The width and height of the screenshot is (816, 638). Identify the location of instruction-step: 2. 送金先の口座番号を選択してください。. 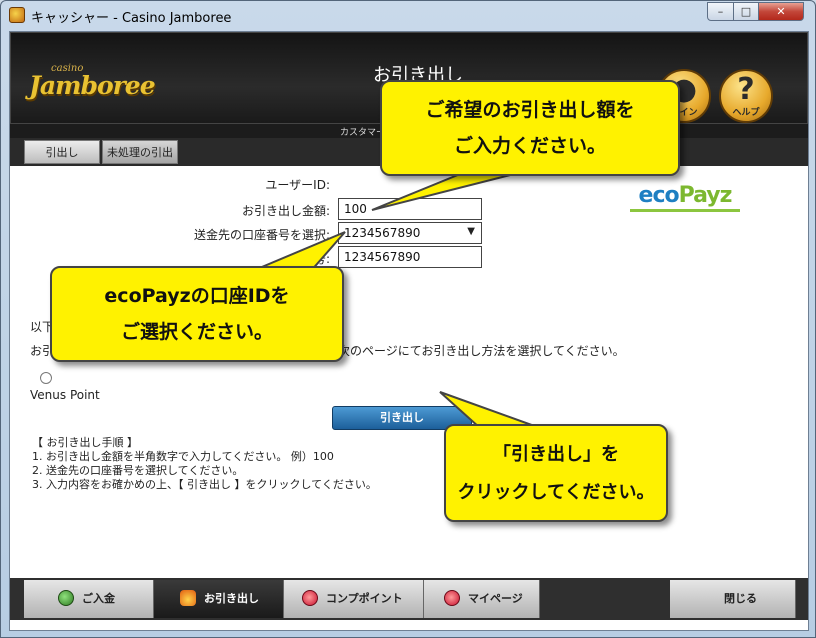
(138, 470).